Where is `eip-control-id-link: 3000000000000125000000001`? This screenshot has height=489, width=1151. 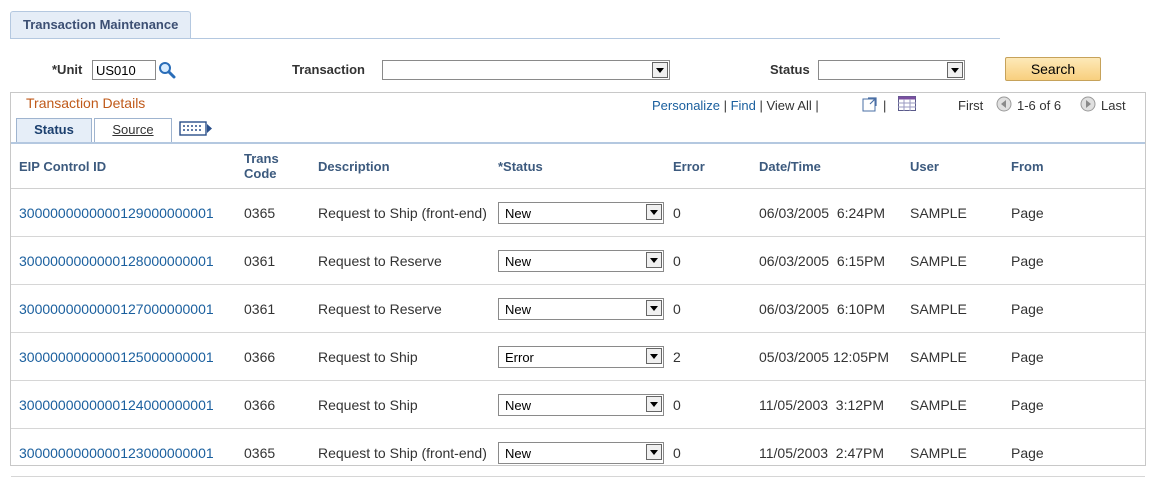
eip-control-id-link: 3000000000000125000000001 is located at coordinates (116, 357).